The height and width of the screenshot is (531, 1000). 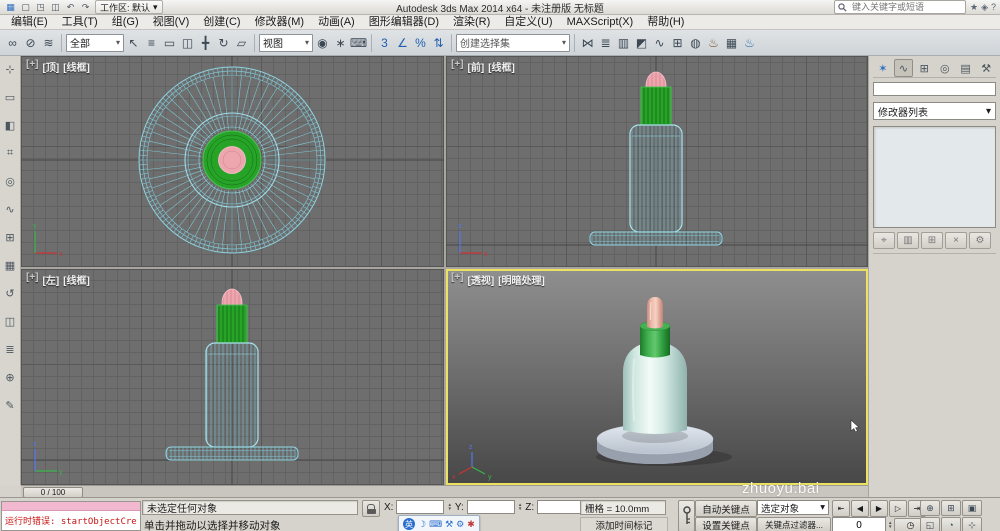 What do you see at coordinates (749, 43) in the screenshot?
I see `render-production-icon: ♨` at bounding box center [749, 43].